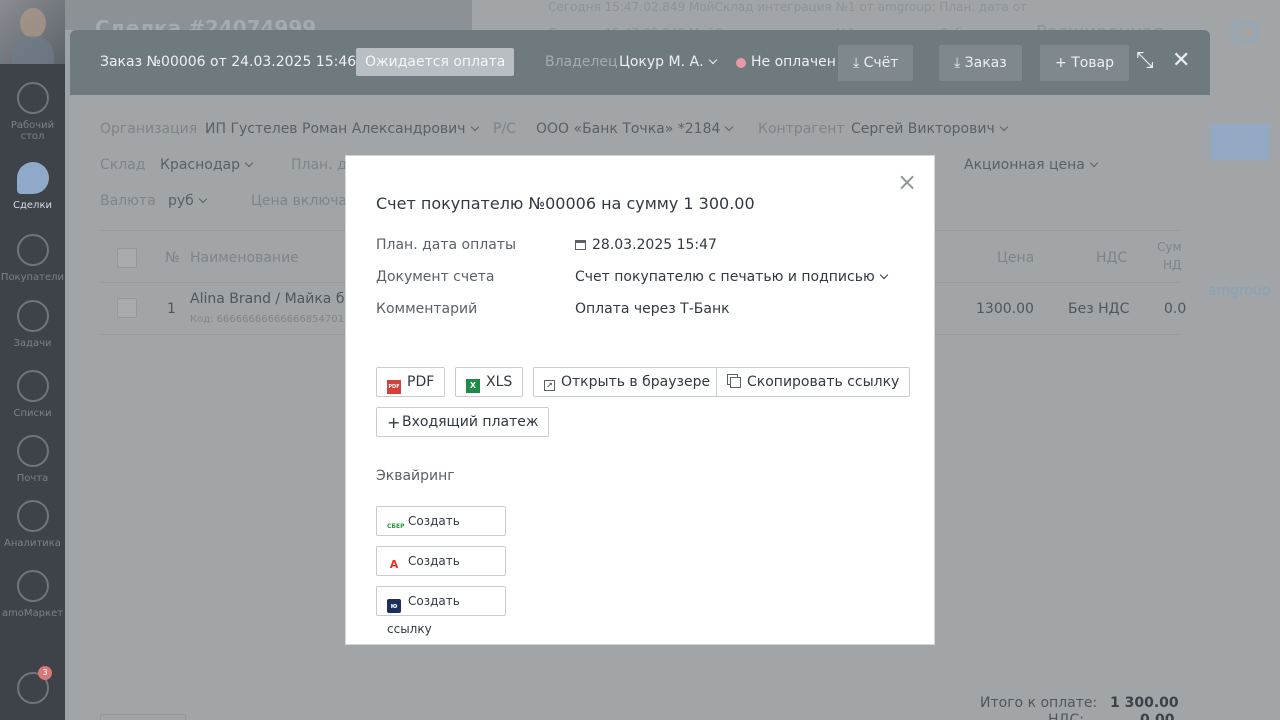 Image resolution: width=1280 pixels, height=720 pixels. What do you see at coordinates (32, 316) in the screenshot?
I see `tasks-icon` at bounding box center [32, 316].